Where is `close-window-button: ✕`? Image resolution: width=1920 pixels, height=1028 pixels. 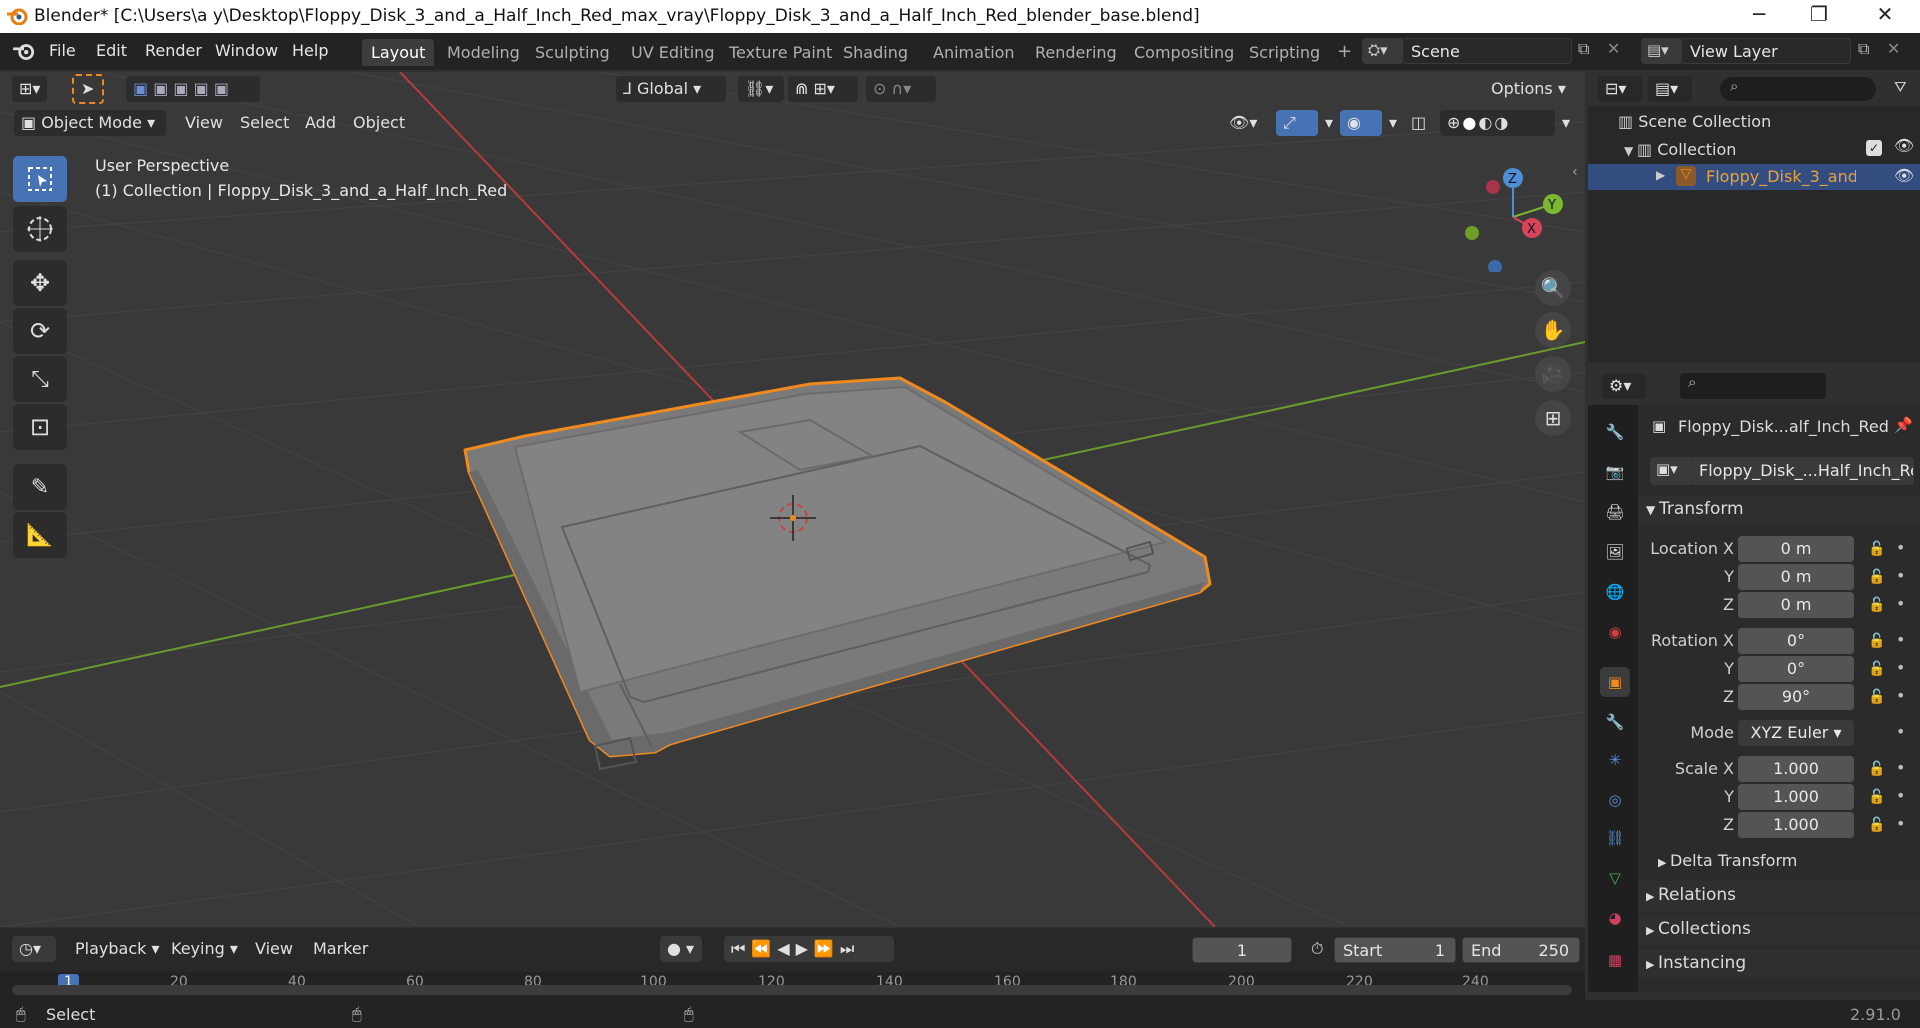
close-window-button: ✕ is located at coordinates (1885, 14).